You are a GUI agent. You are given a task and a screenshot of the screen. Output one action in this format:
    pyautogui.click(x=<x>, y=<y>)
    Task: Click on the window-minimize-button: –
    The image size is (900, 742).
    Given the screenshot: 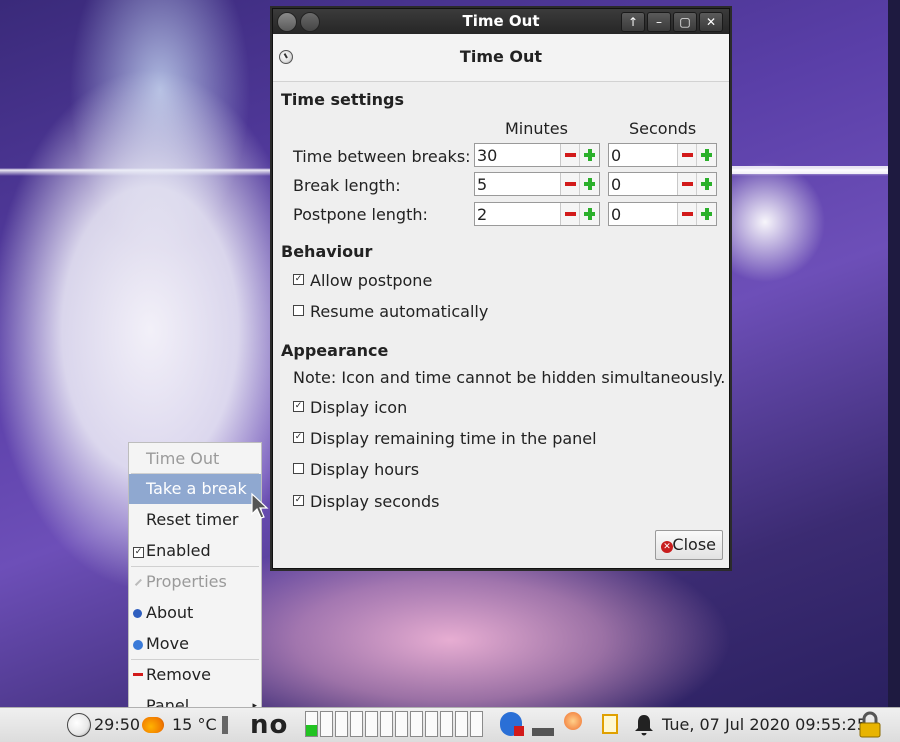 What is the action you would take?
    pyautogui.click(x=659, y=22)
    